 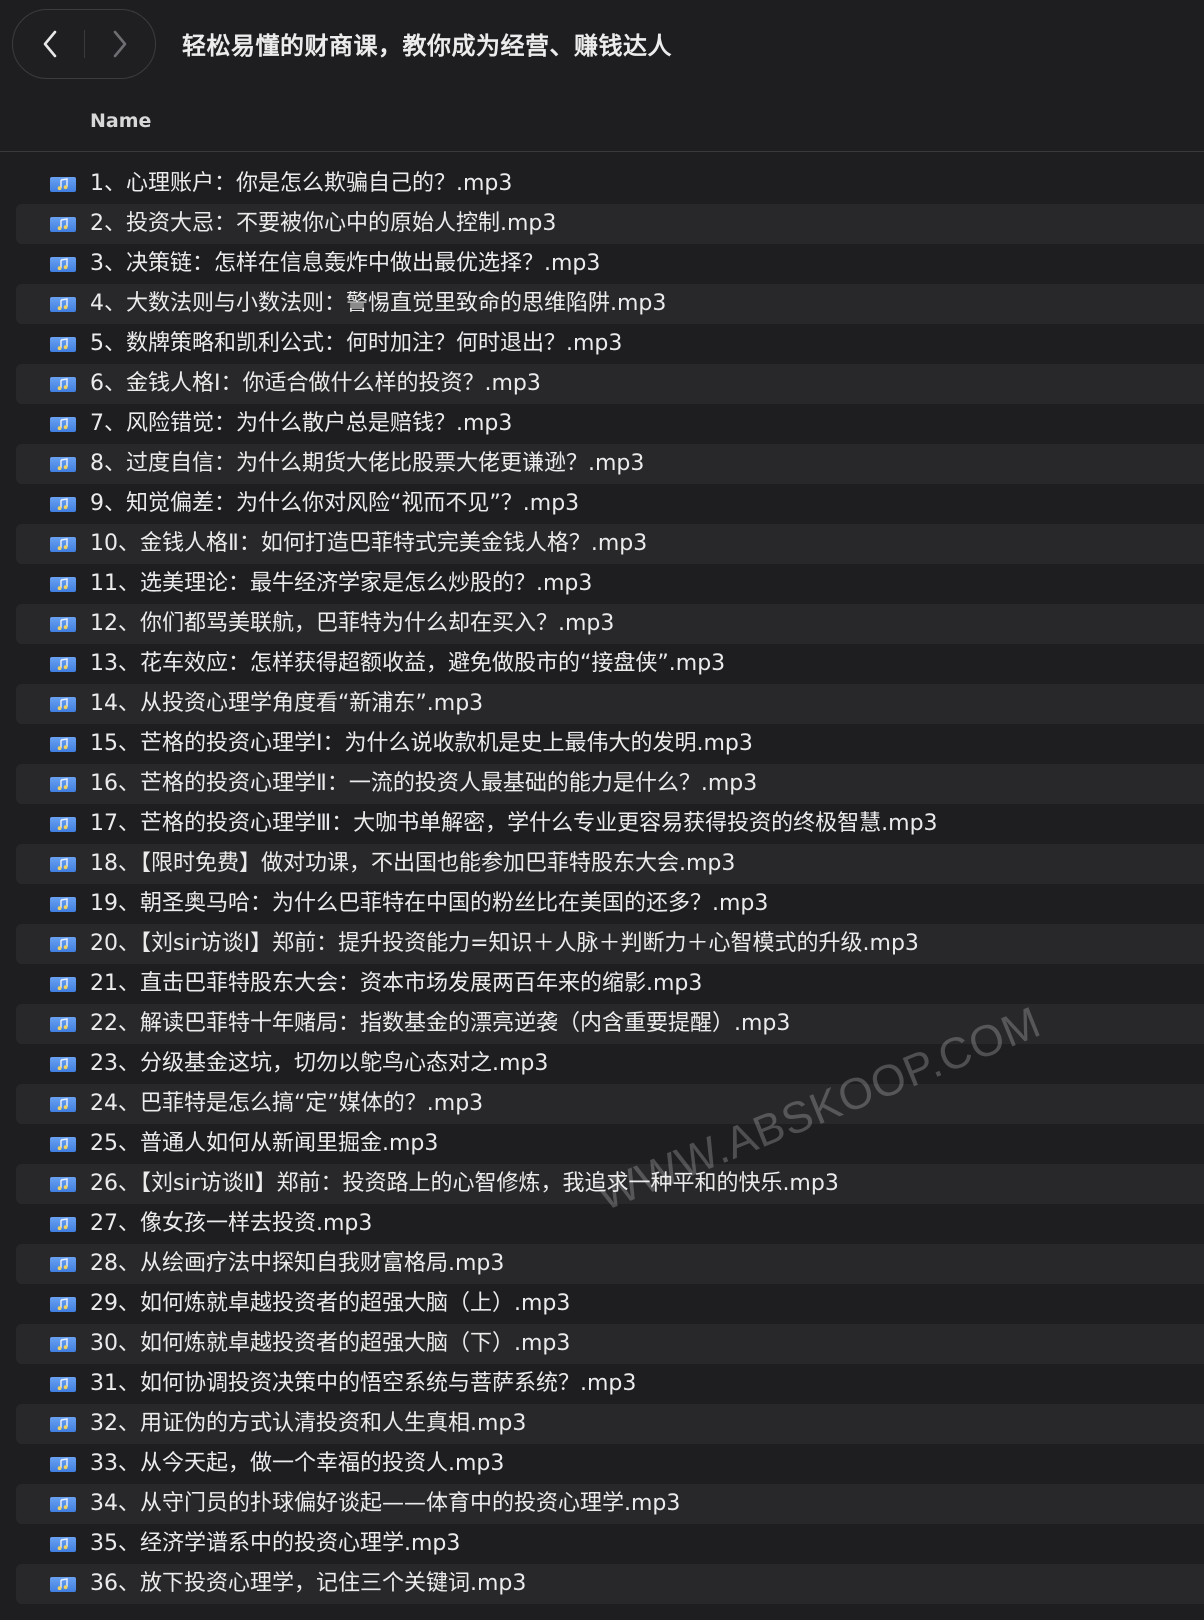 I want to click on file-name: 19、朝圣奥马哈：为什么巴菲特在中国的粉丝比在美国的还多？.mp3, so click(x=429, y=903).